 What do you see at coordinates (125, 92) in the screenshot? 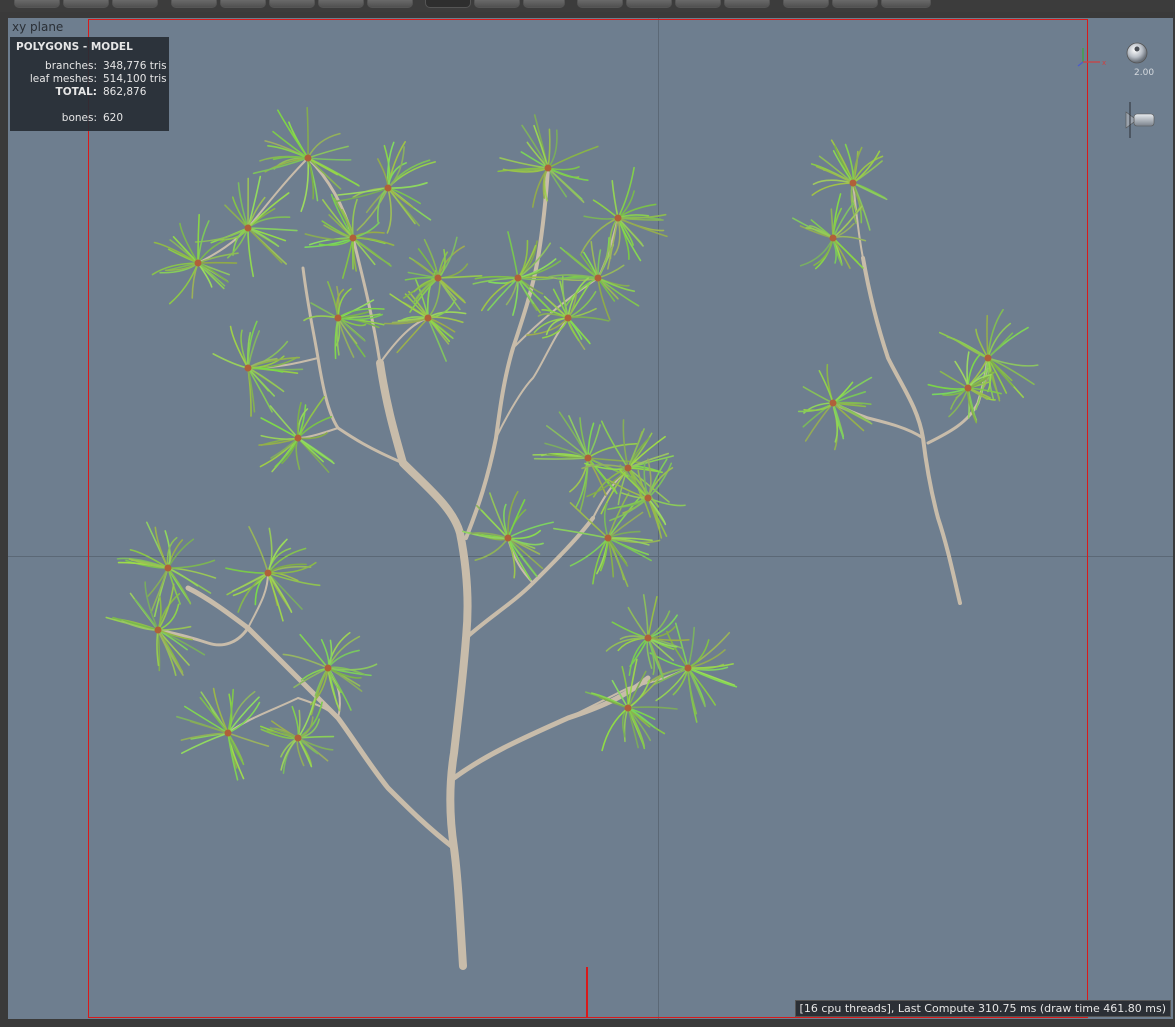
I see `stats-value: 862,876` at bounding box center [125, 92].